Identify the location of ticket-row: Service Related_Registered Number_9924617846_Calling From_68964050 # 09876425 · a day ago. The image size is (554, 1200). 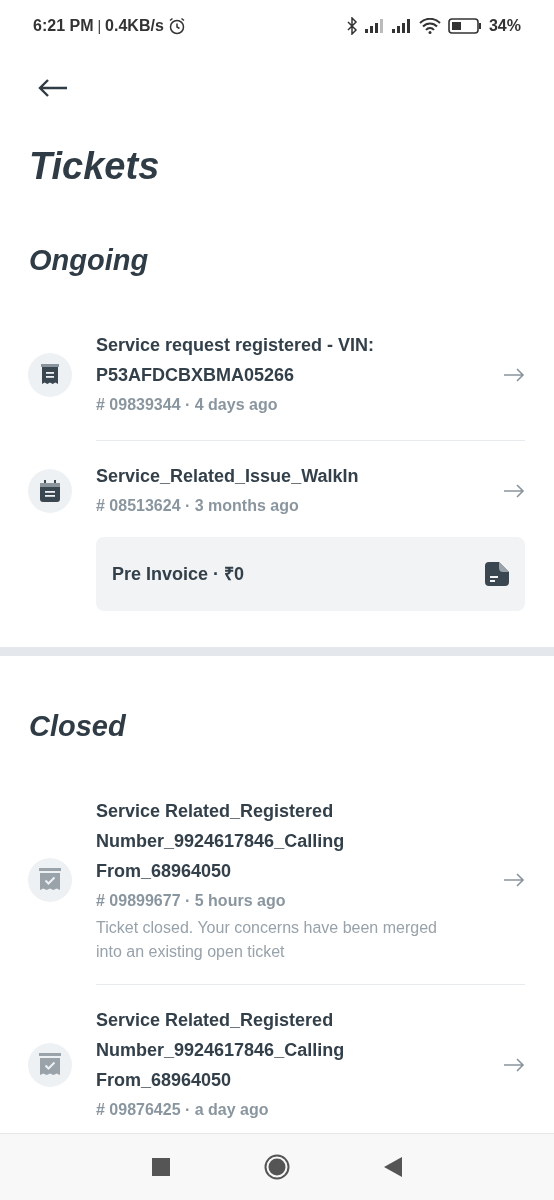
(276, 1065).